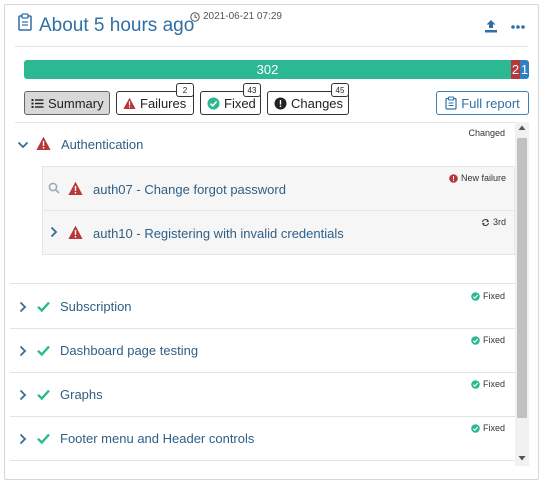 The height and width of the screenshot is (484, 543). Describe the element at coordinates (185, 90) in the screenshot. I see `failures-count-badge: 2` at that location.